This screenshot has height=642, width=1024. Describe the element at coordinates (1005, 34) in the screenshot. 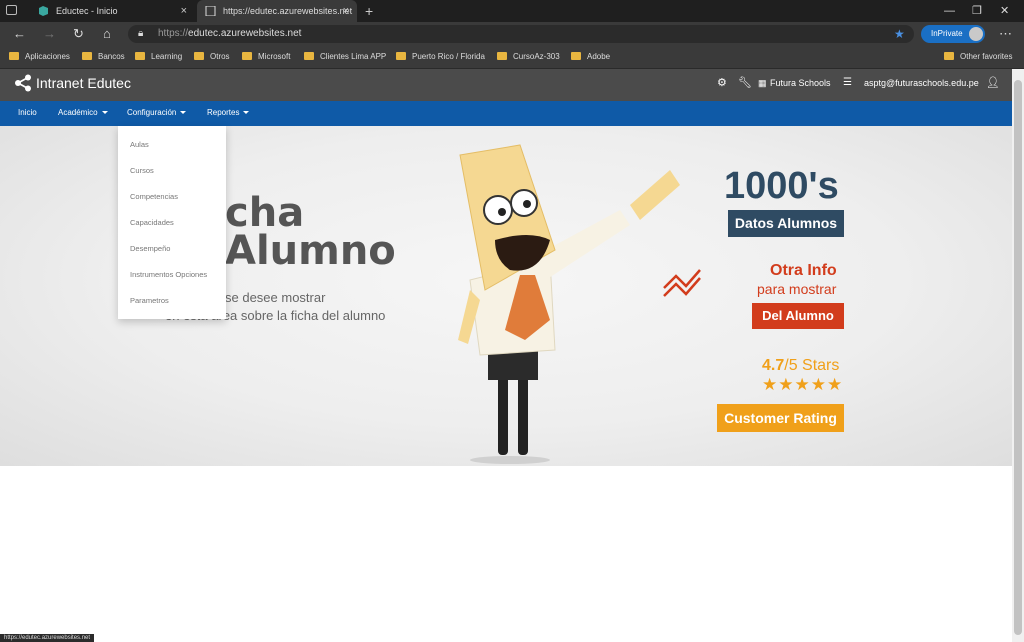

I see `more-menu-icon: ⋯` at that location.